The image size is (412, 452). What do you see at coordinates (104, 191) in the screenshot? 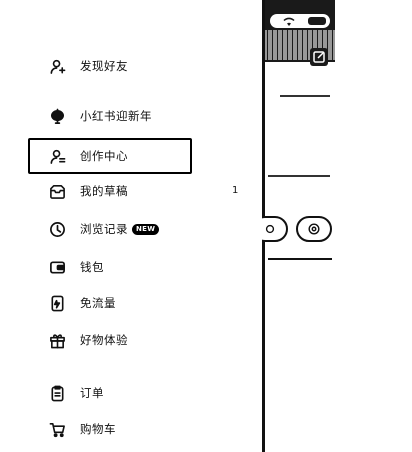
I see `menu-item-label: 我的草稿` at bounding box center [104, 191].